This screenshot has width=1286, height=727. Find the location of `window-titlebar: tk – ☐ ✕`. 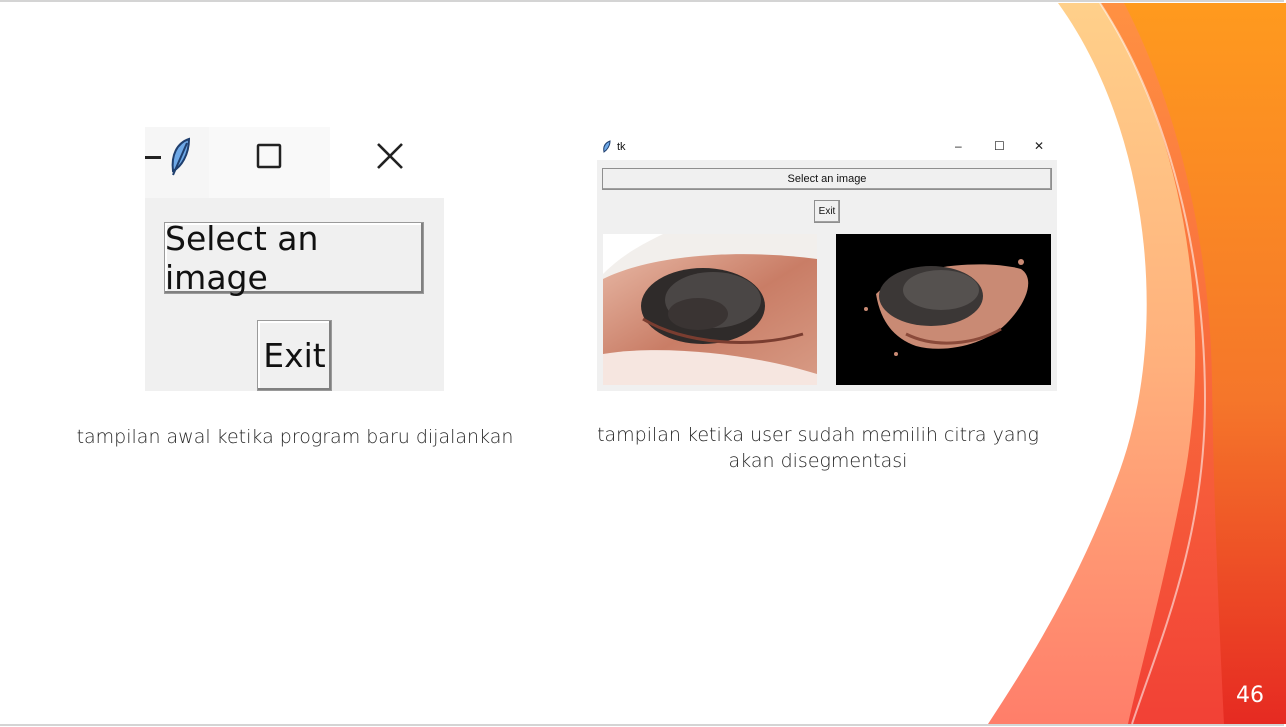

window-titlebar: tk – ☐ ✕ is located at coordinates (827, 147).